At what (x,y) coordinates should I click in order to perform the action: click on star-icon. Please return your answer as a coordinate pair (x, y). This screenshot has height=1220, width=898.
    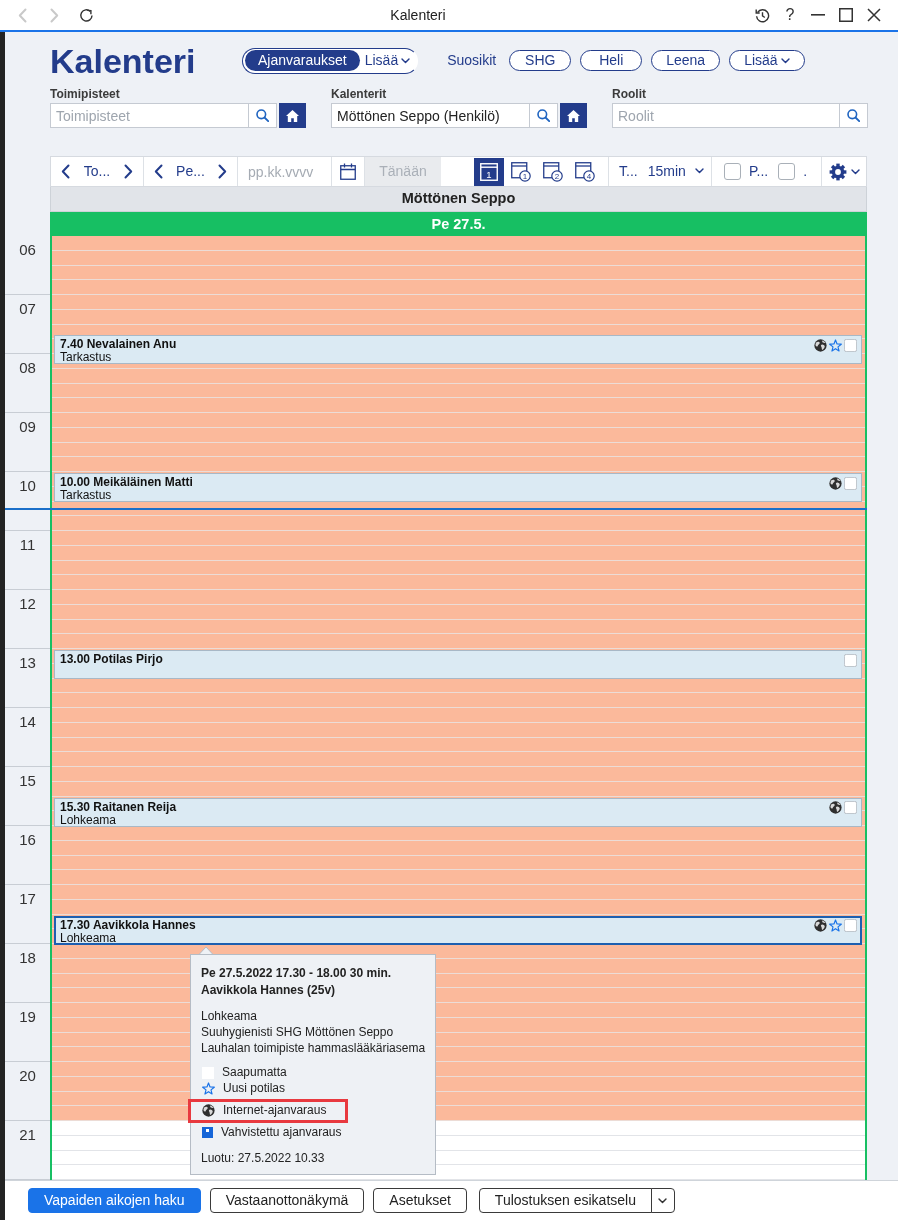
    Looking at the image, I should click on (208, 1088).